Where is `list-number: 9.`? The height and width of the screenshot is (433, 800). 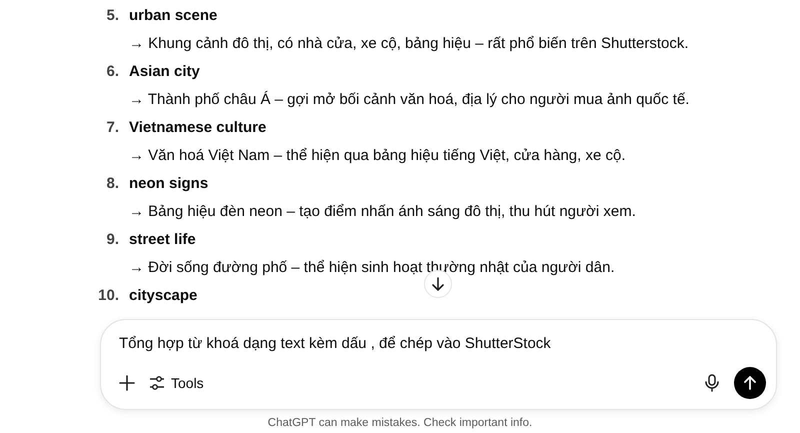
list-number: 9. is located at coordinates (112, 240).